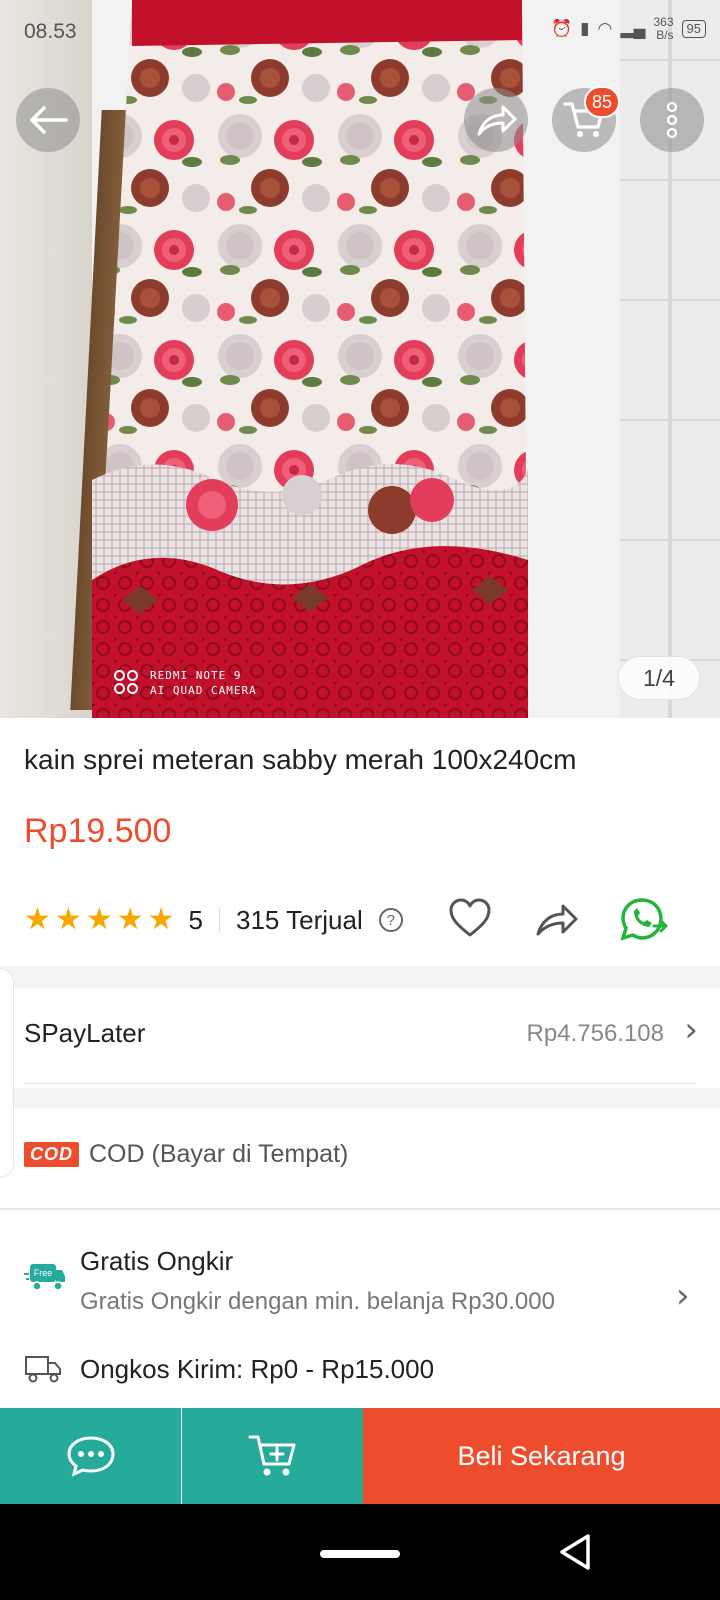  What do you see at coordinates (51, 1154) in the screenshot?
I see `cod-badge: COD` at bounding box center [51, 1154].